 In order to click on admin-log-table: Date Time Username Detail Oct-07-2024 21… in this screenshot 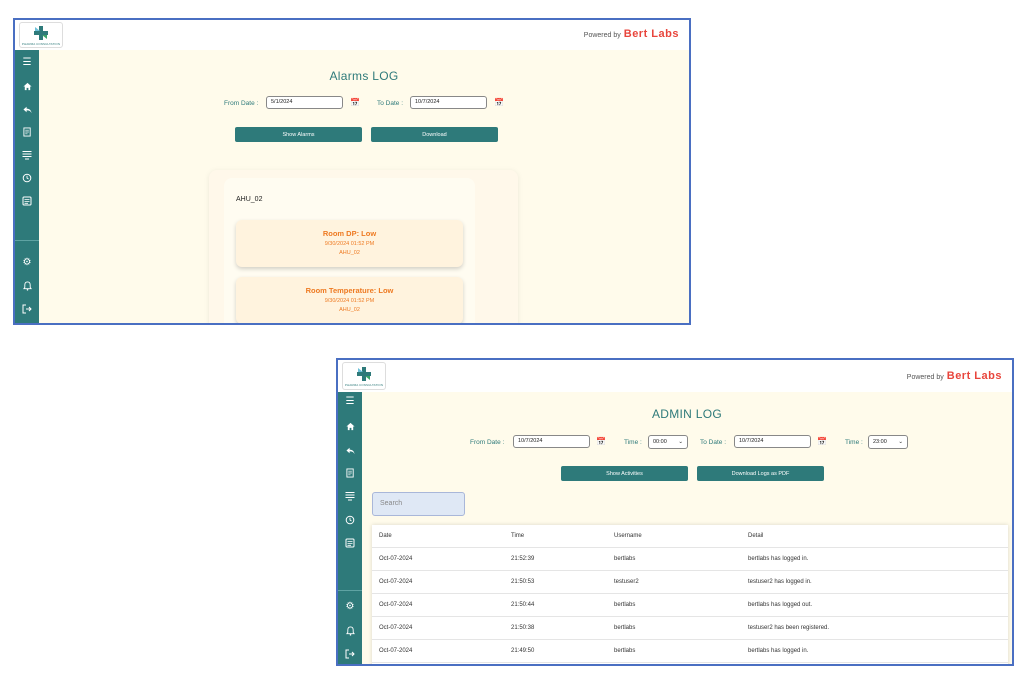, I will do `click(690, 594)`.